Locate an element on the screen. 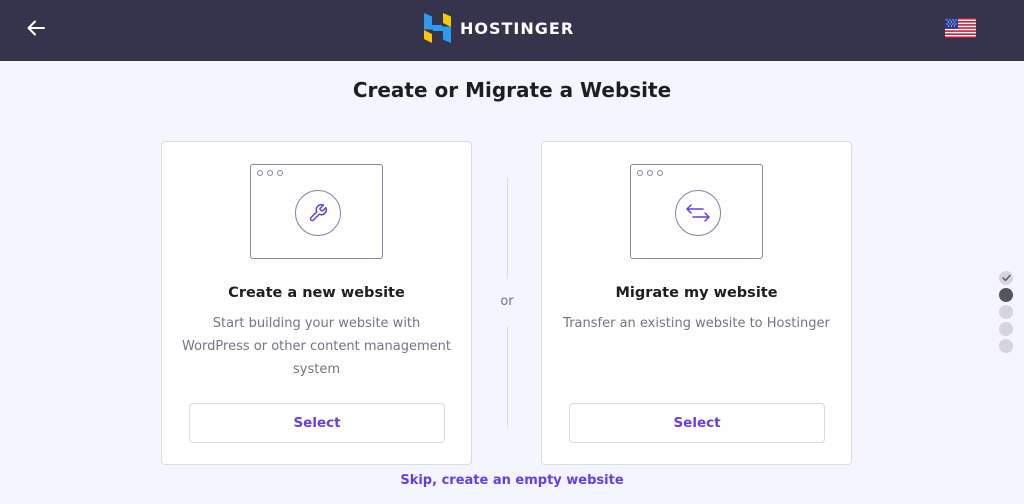  migrate-website-title: Migrate my website is located at coordinates (696, 293).